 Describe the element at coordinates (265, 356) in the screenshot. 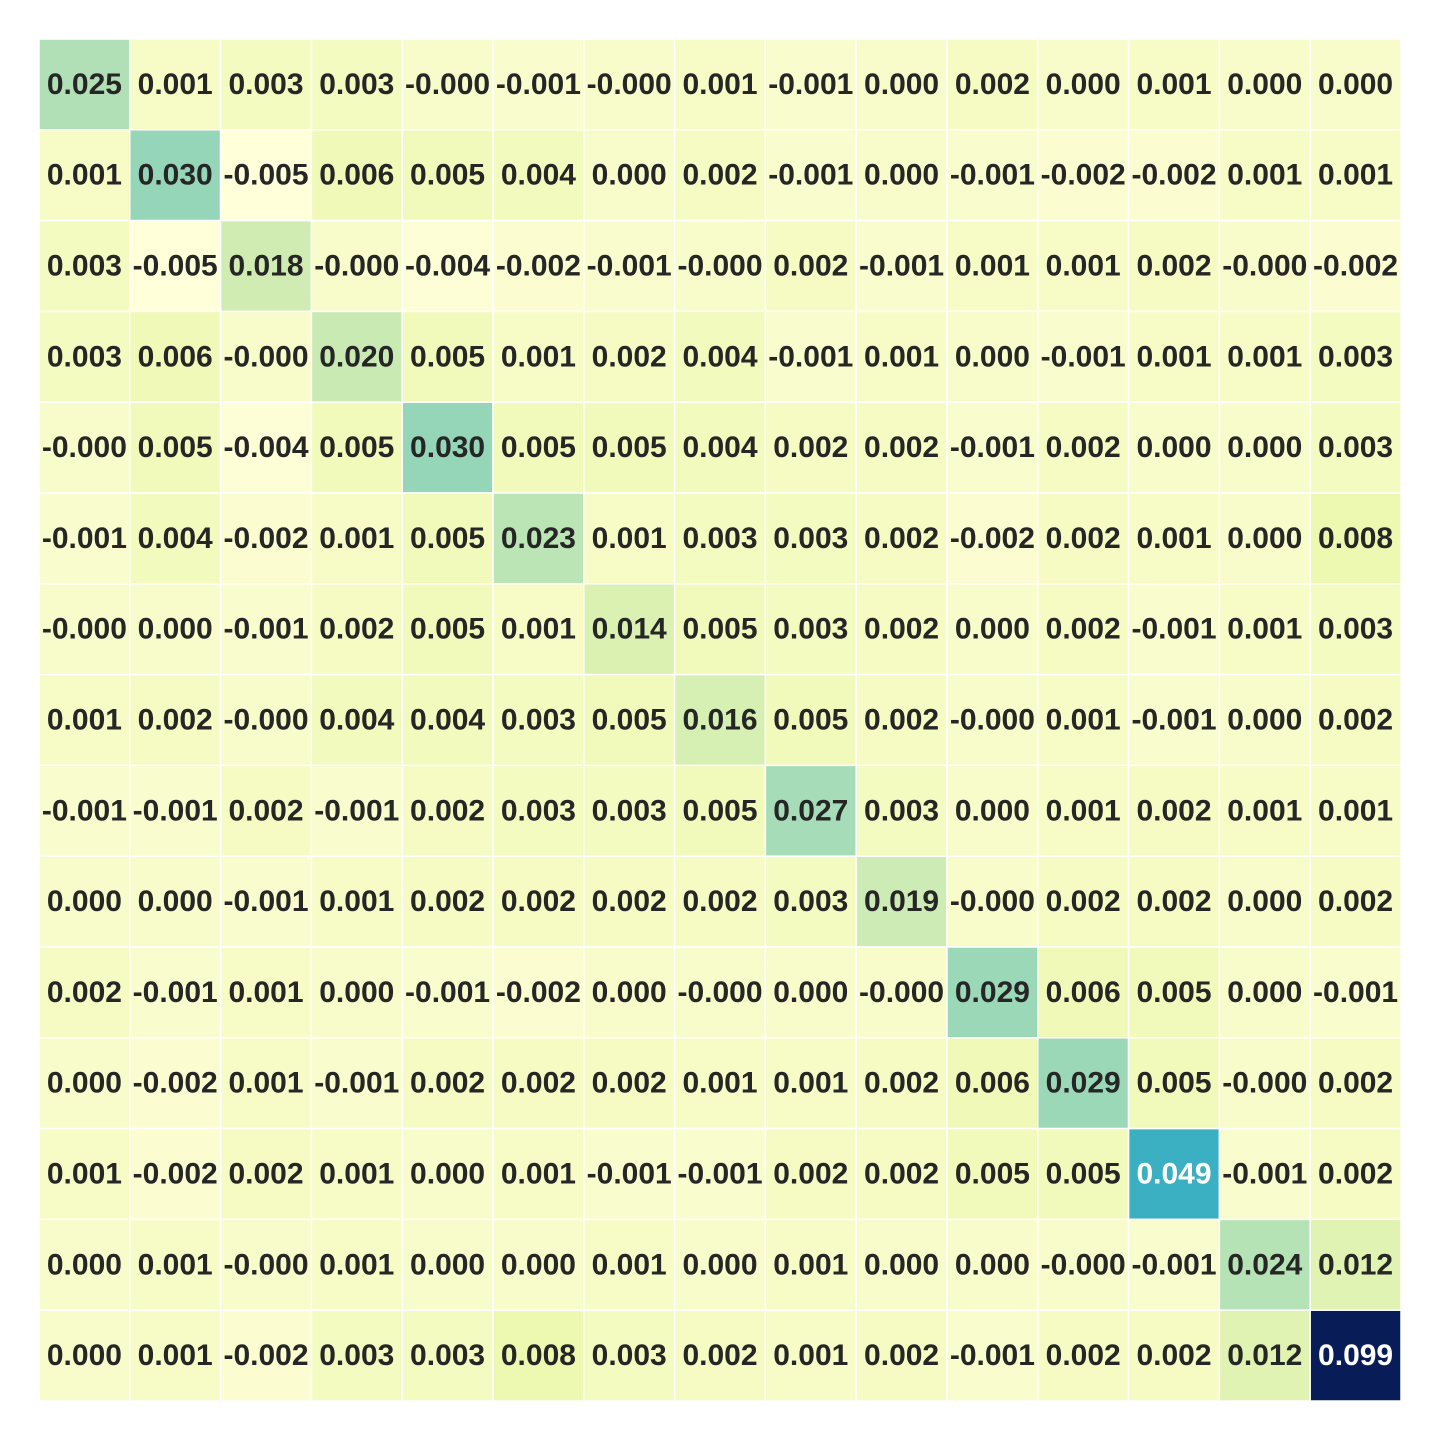

I see `heatmap-value-label-r3-c2: -0.000` at that location.